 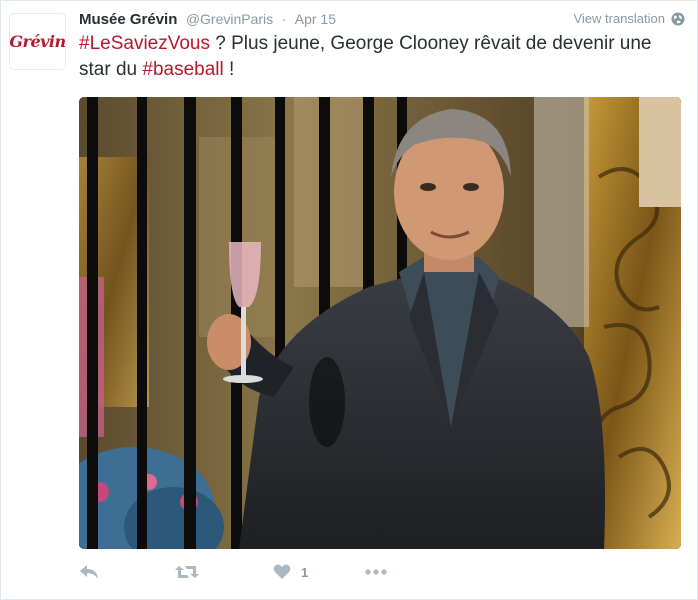 I want to click on retweet-icon, so click(x=187, y=572).